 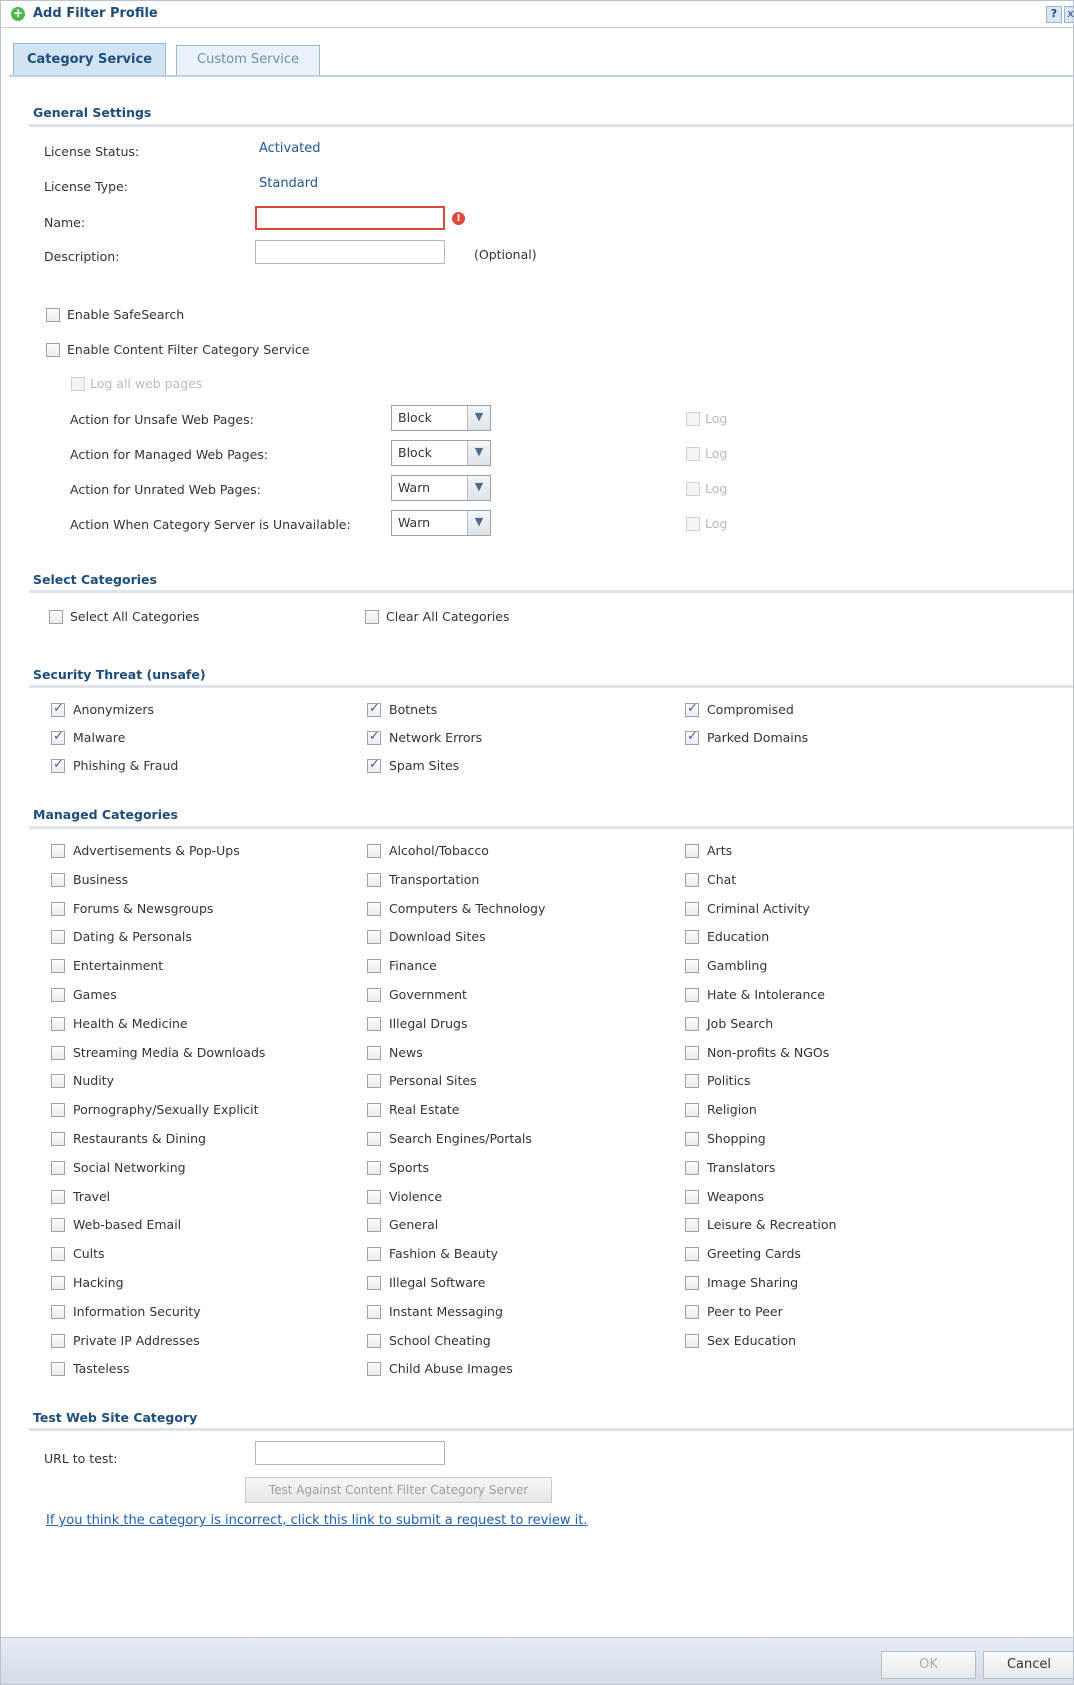 What do you see at coordinates (732, 1110) in the screenshot?
I see `managed-category-label: Religion` at bounding box center [732, 1110].